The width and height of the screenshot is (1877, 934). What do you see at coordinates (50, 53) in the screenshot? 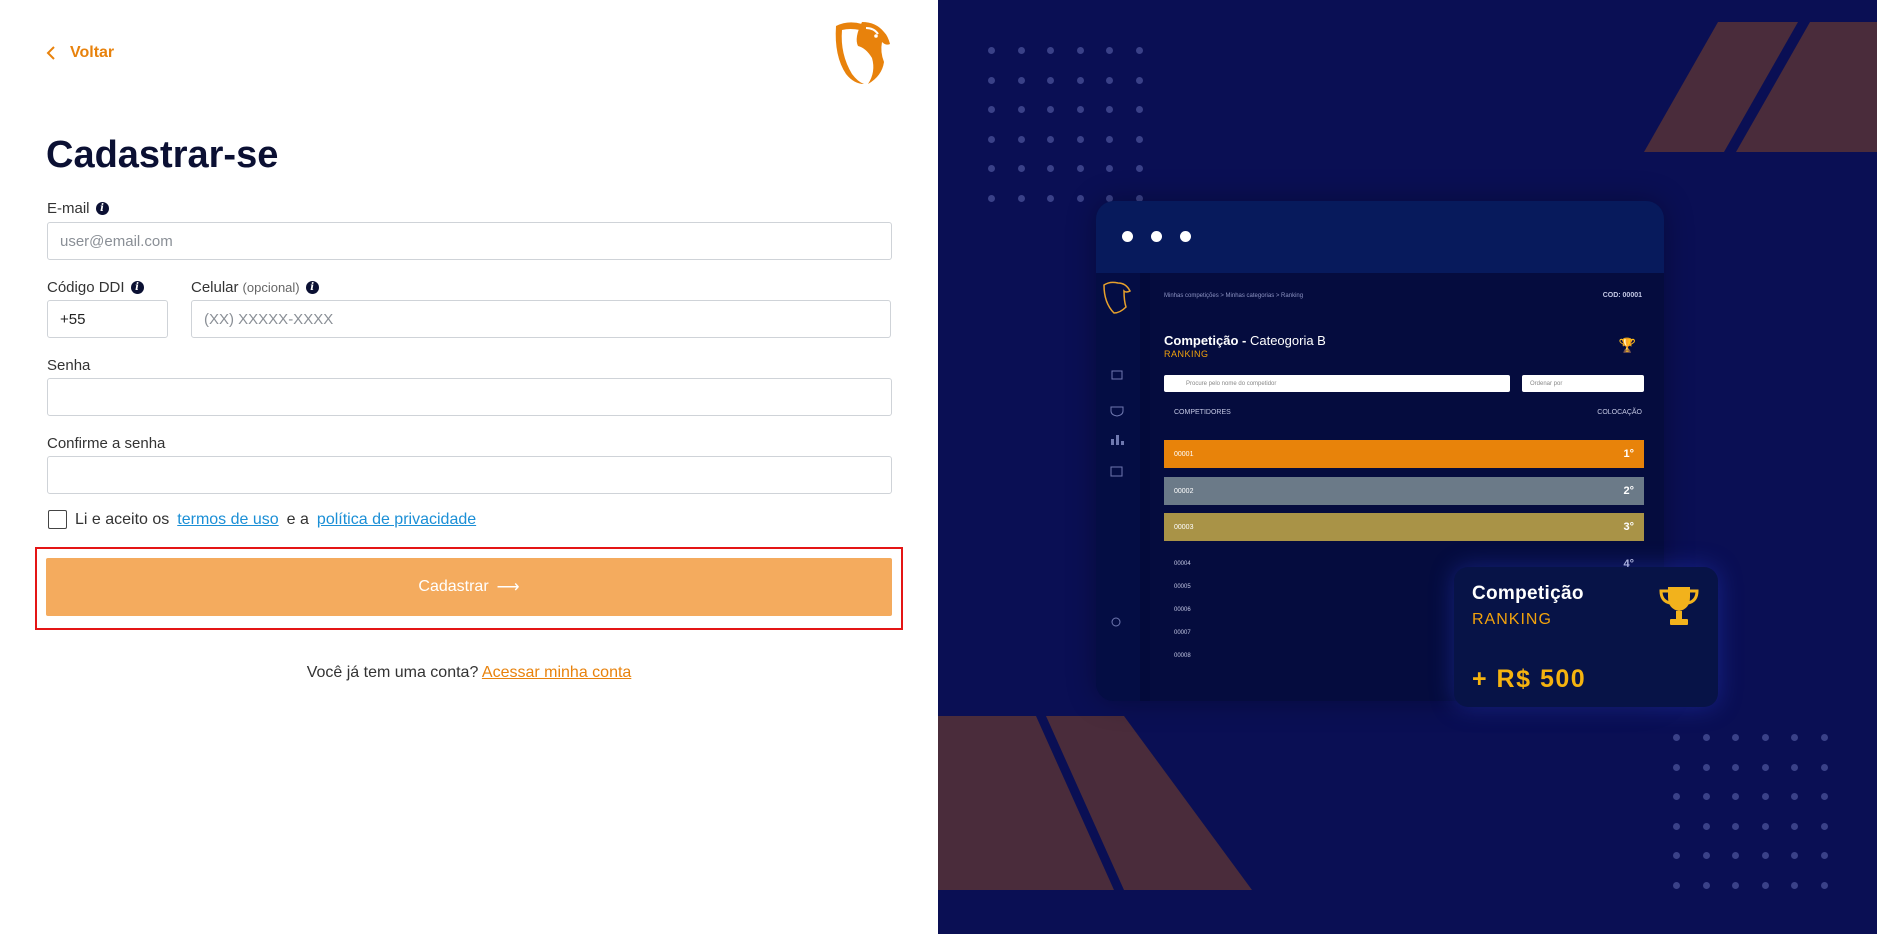
I see `chevron-left-icon` at bounding box center [50, 53].